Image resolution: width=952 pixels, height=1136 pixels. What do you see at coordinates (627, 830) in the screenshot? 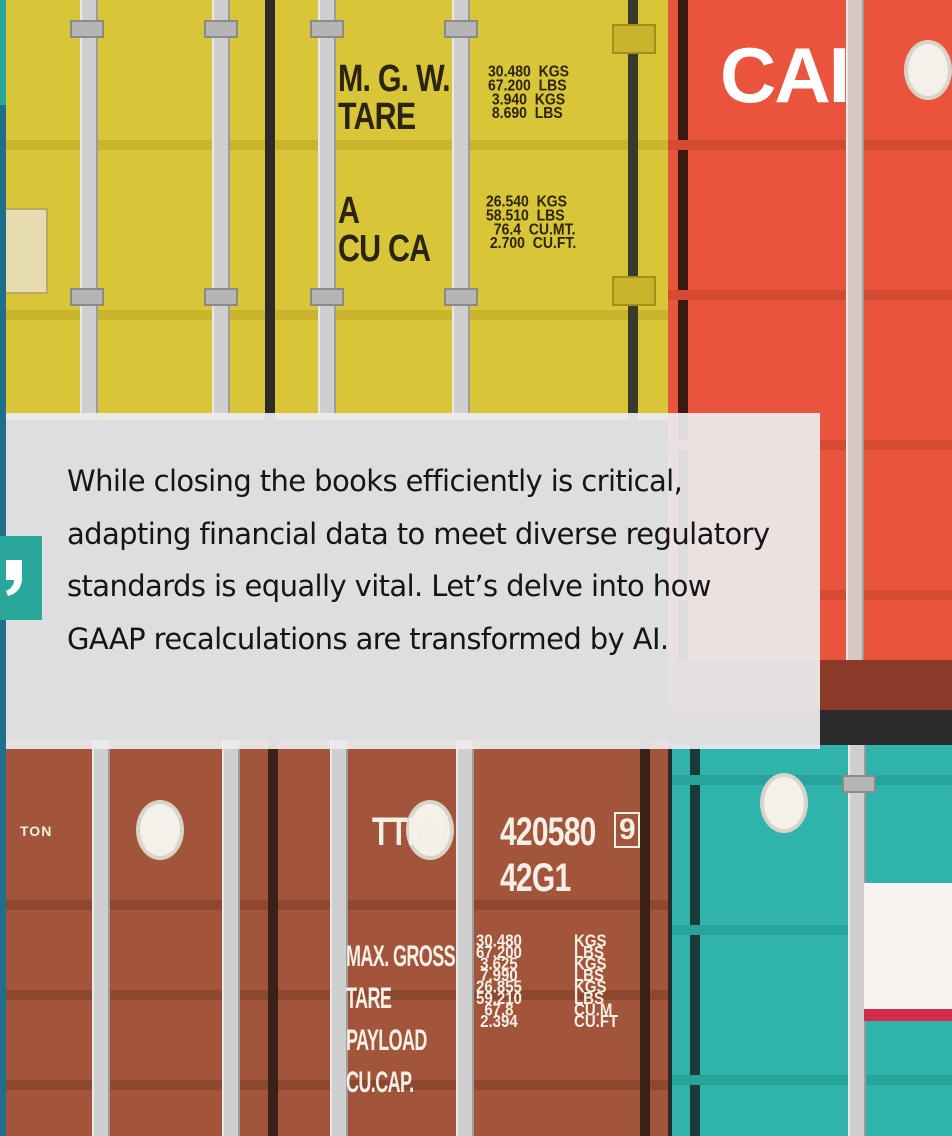
I see `container-check-digit: 9` at bounding box center [627, 830].